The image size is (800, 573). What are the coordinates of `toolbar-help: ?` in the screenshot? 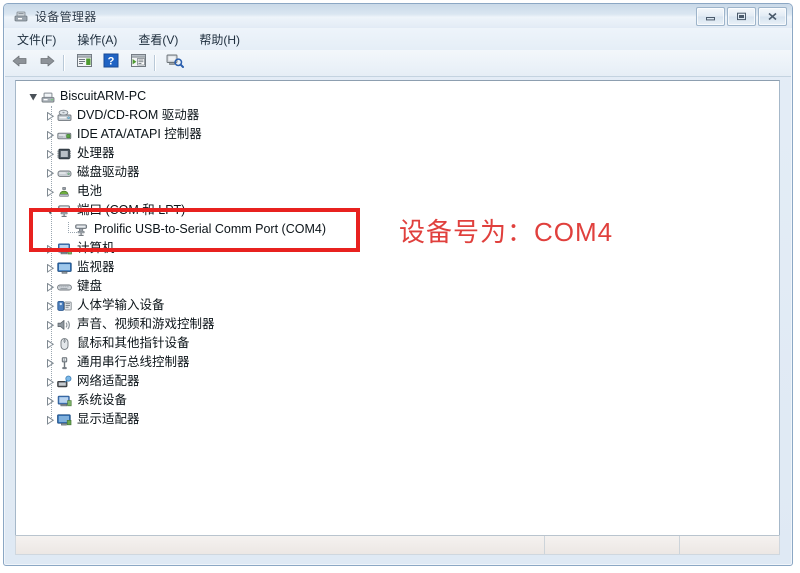 It's located at (111, 63).